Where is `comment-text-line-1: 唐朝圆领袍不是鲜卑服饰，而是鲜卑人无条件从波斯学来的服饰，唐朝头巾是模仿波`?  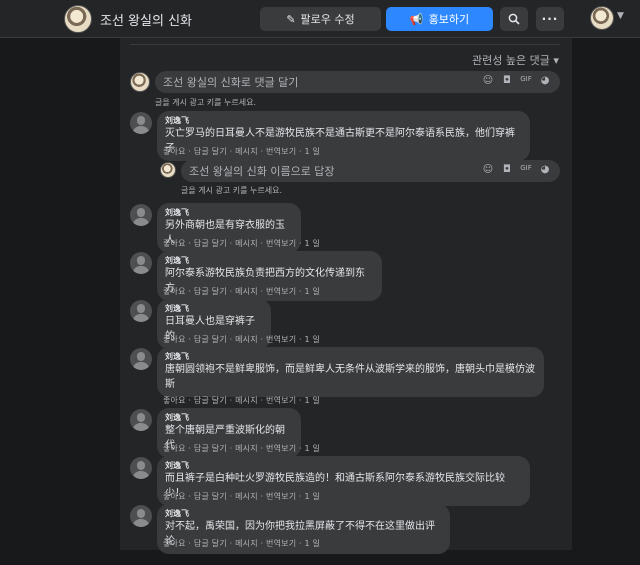
comment-text-line-1: 唐朝圆领袍不是鲜卑服饰，而是鲜卑人无条件从波斯学来的服饰，唐朝头巾是模仿波 is located at coordinates (350, 369).